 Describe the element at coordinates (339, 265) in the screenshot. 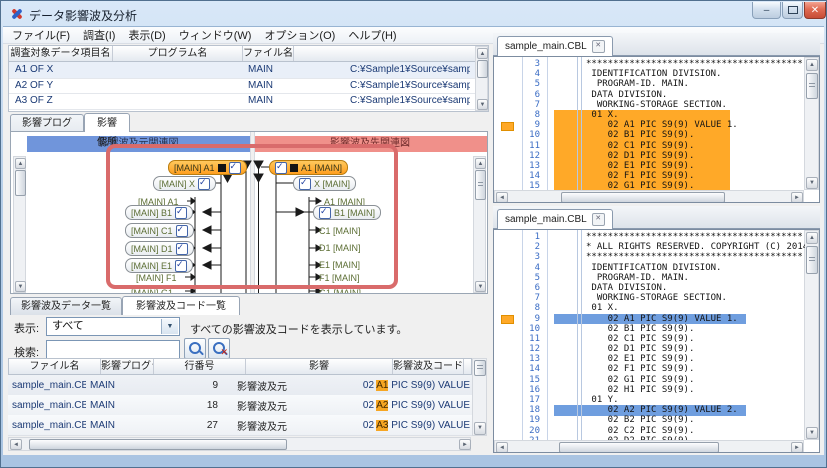

I see `diagram-label-dest-e1: E1 [MAIN]` at that location.